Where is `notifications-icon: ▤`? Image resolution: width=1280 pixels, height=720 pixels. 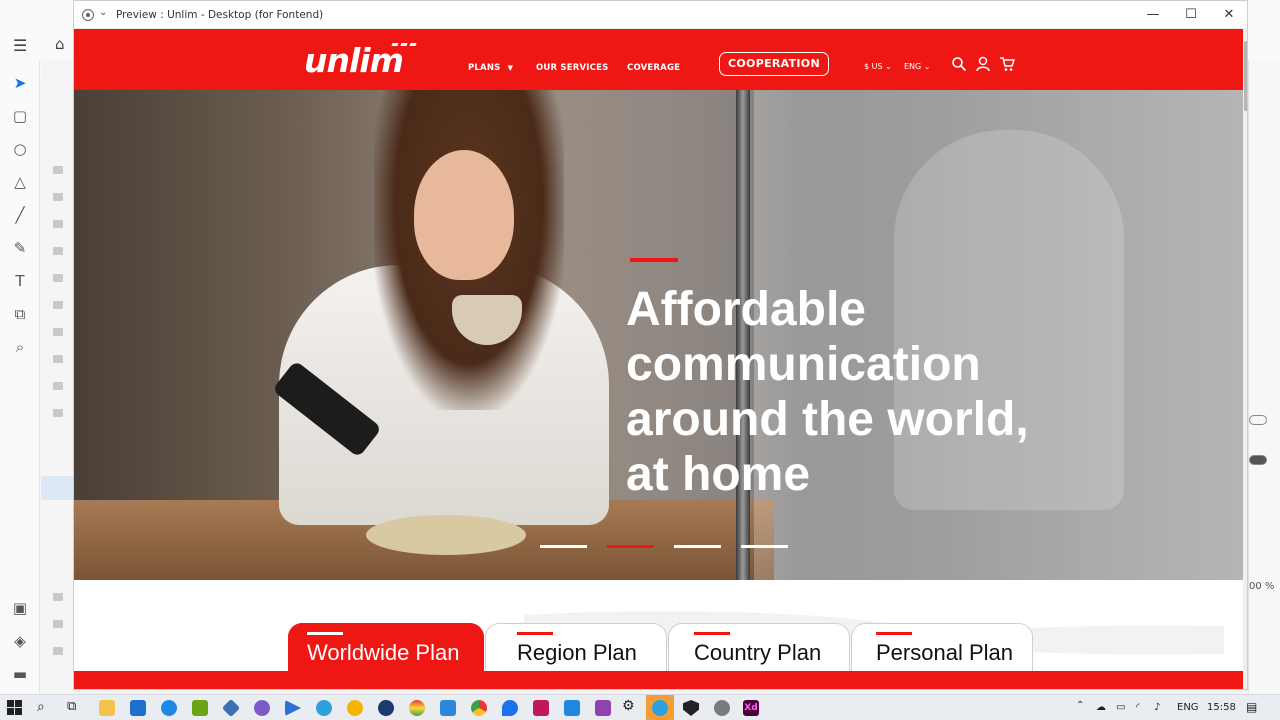 notifications-icon: ▤ is located at coordinates (1251, 707).